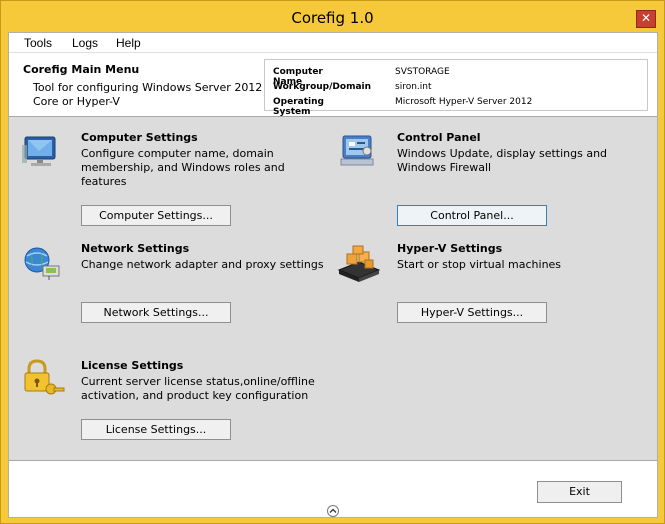 The height and width of the screenshot is (524, 665). Describe the element at coordinates (128, 43) in the screenshot. I see `menu-help: Help` at that location.